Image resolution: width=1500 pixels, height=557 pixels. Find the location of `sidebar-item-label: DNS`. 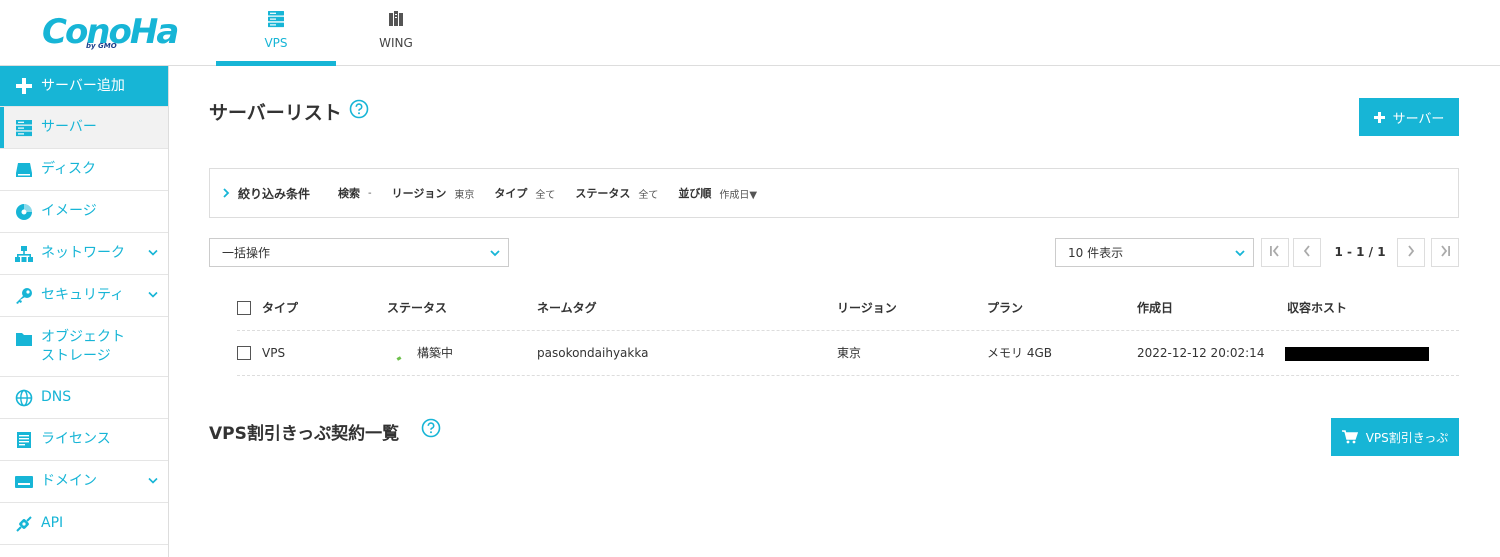

sidebar-item-label: DNS is located at coordinates (56, 397).